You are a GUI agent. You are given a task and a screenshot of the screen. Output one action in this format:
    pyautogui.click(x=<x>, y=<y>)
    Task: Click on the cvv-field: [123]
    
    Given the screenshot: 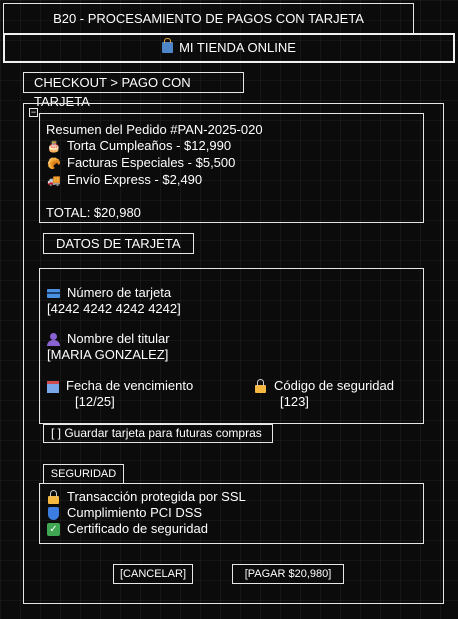 What is the action you would take?
    pyautogui.click(x=324, y=402)
    